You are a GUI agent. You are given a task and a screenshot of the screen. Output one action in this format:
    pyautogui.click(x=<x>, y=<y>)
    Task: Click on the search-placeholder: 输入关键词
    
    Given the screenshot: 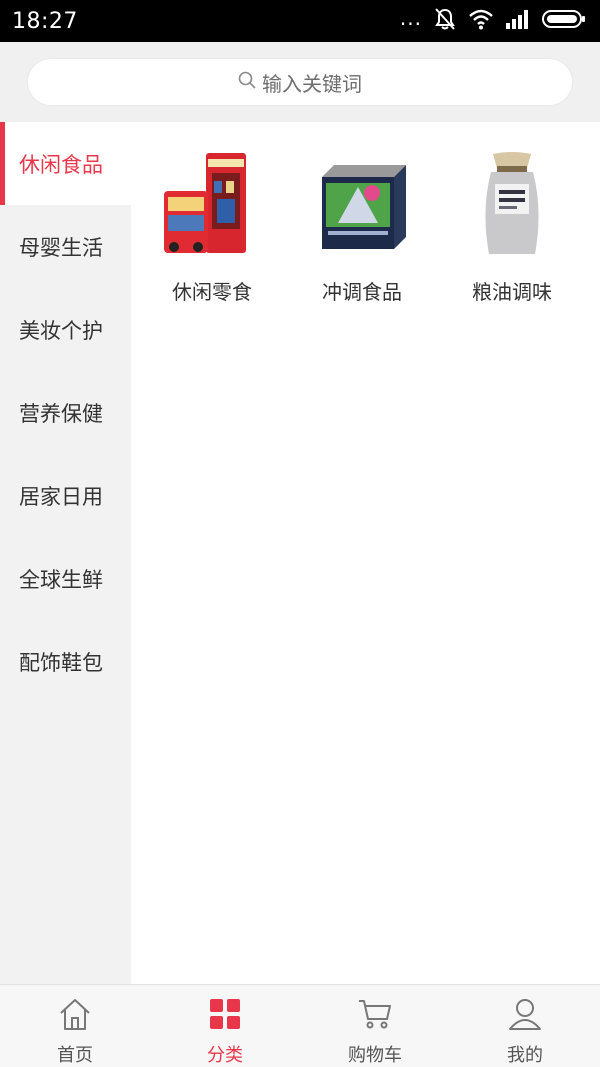 What is the action you would take?
    pyautogui.click(x=312, y=83)
    